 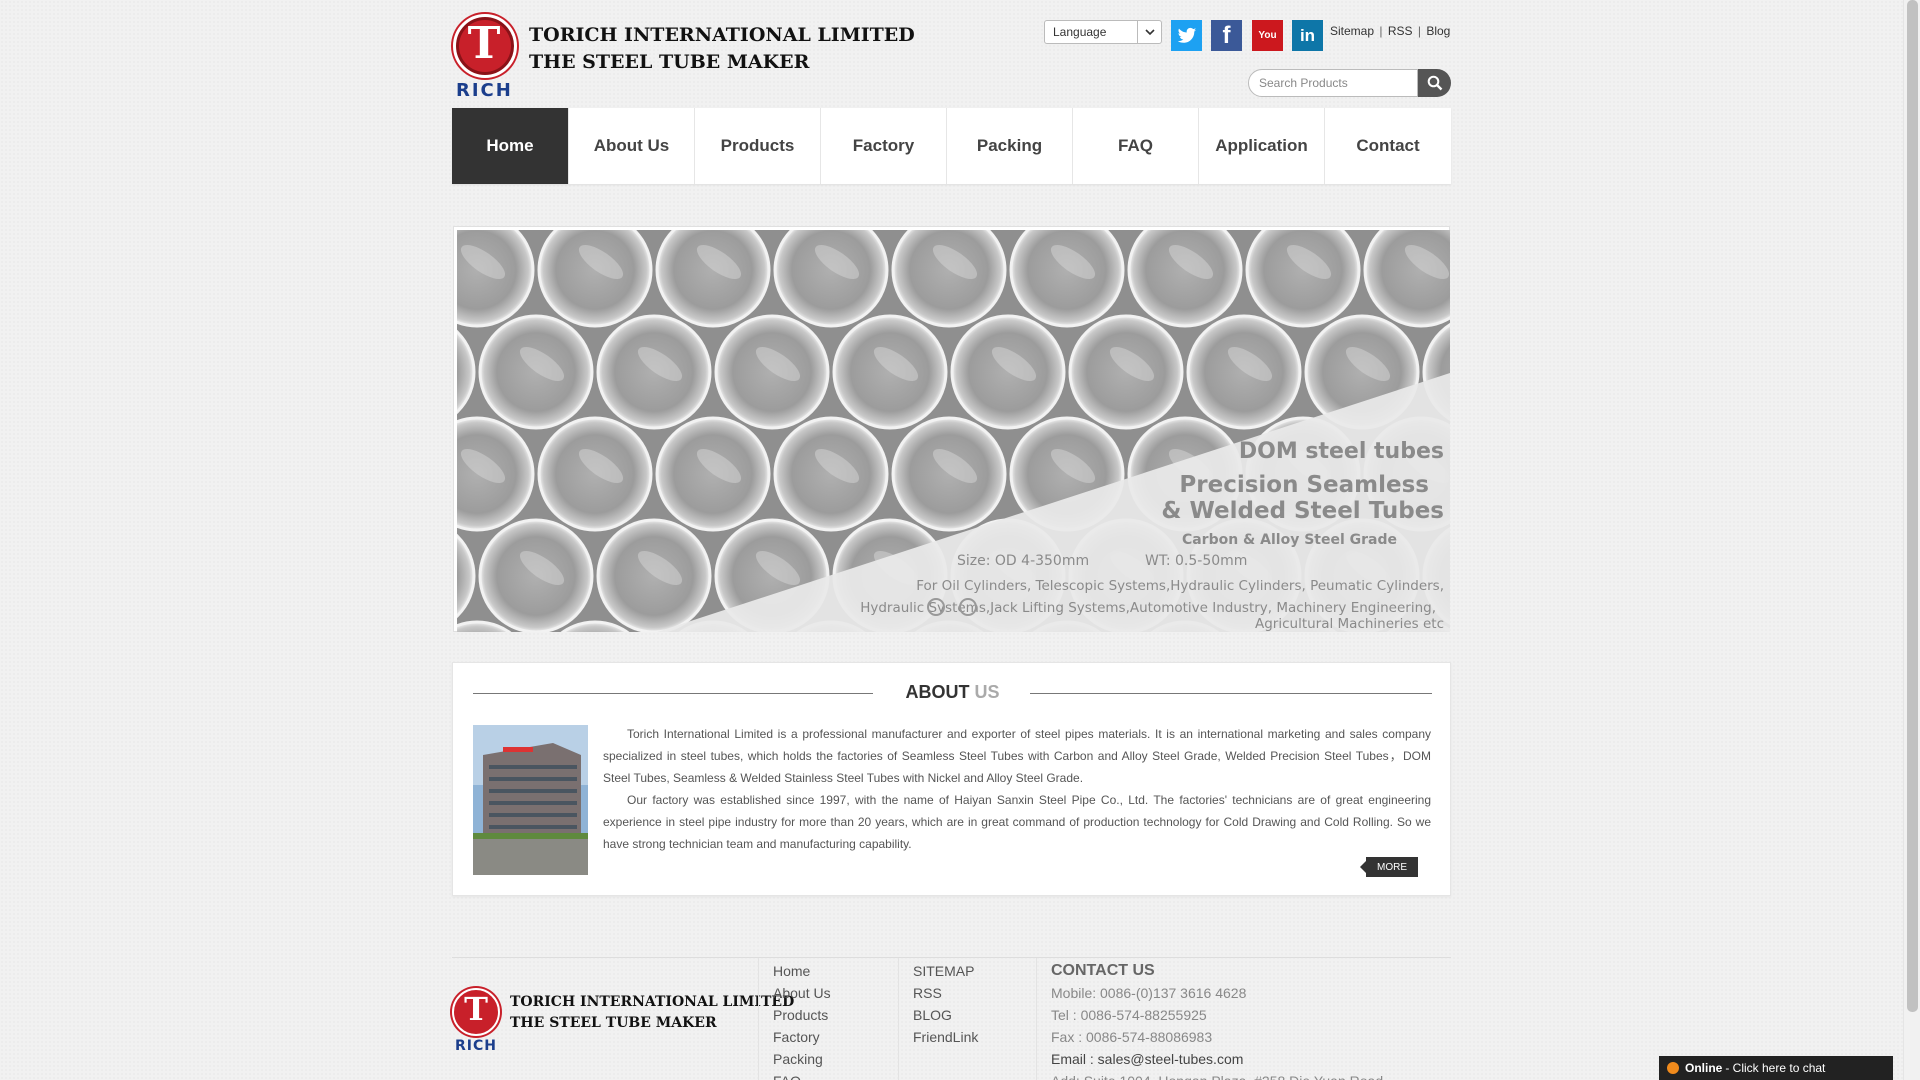 What do you see at coordinates (1389, 867) in the screenshot?
I see `more-button: MORE` at bounding box center [1389, 867].